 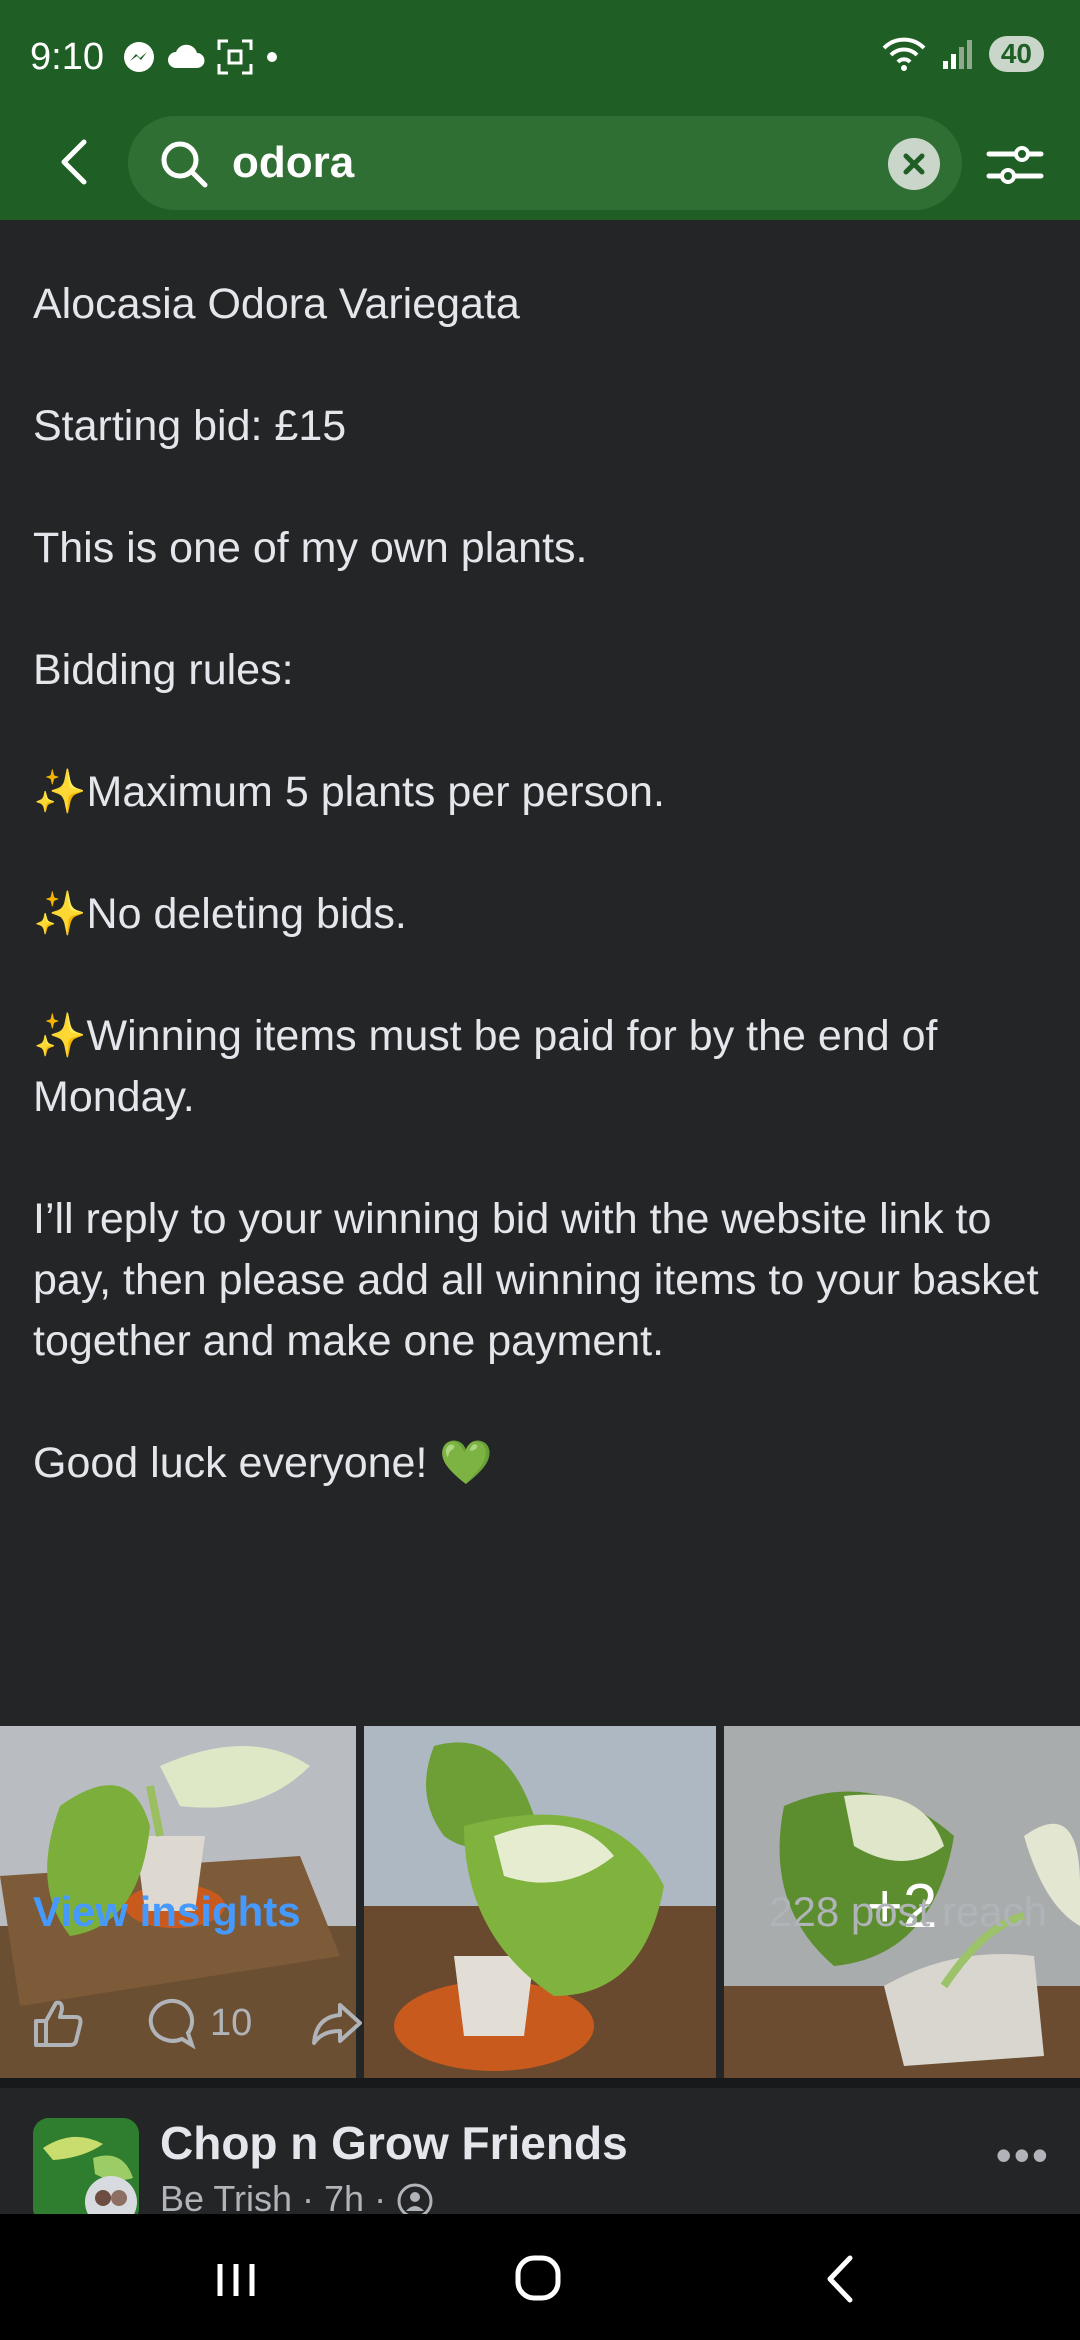 I want to click on post-paragraph: ✨Maximum 5 plants per person., so click(x=349, y=792).